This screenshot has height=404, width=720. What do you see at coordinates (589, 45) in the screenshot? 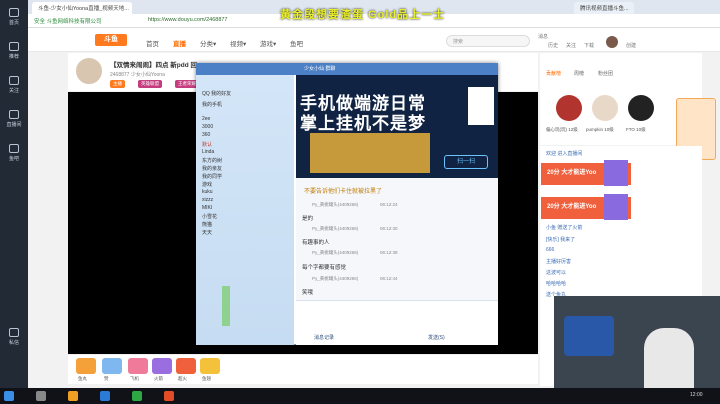
I see `download-button: 下载` at bounding box center [589, 45].